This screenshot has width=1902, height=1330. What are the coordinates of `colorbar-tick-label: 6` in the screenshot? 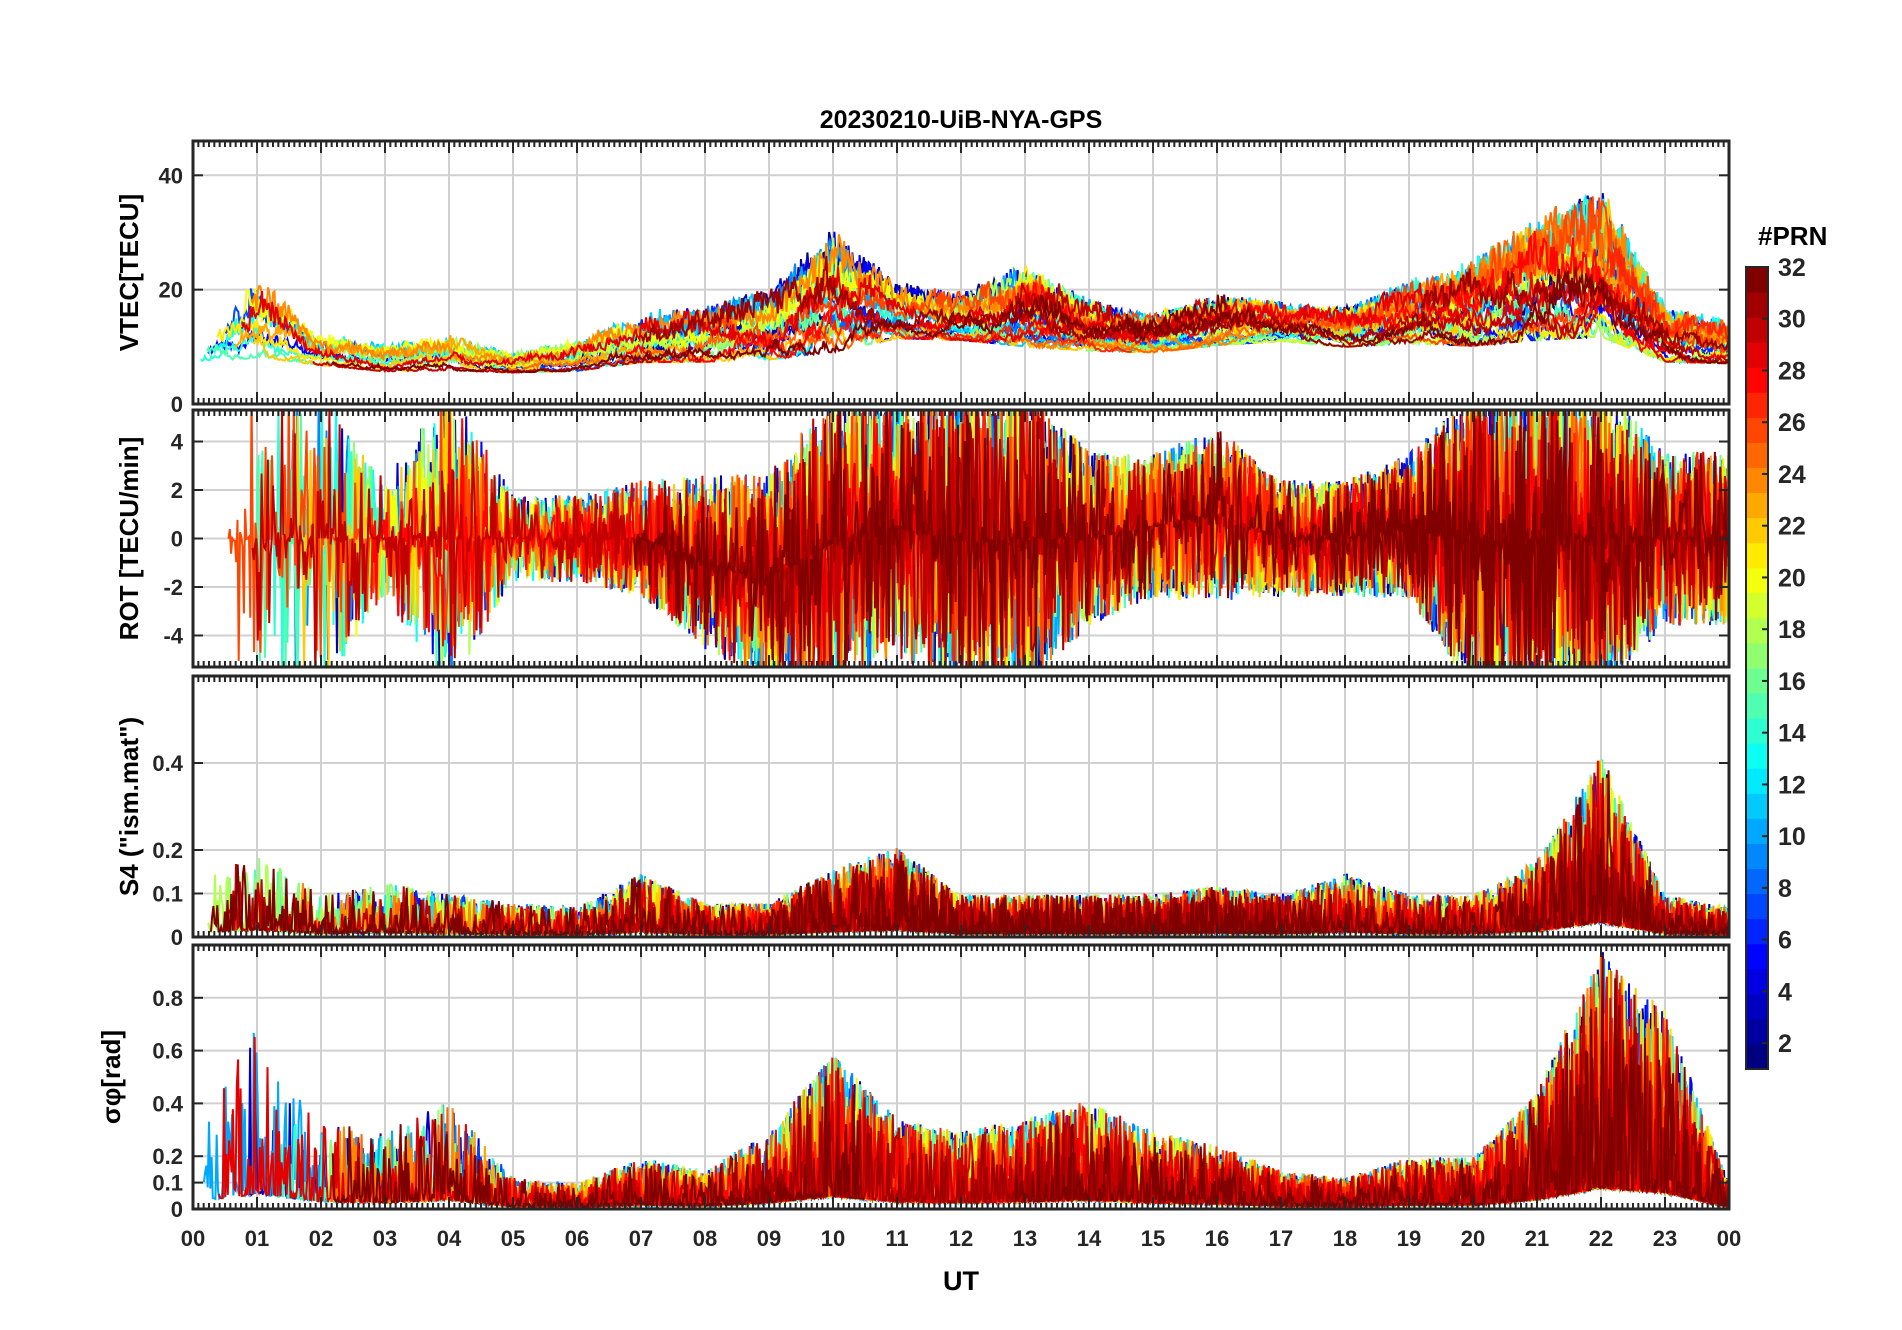 It's located at (1785, 941).